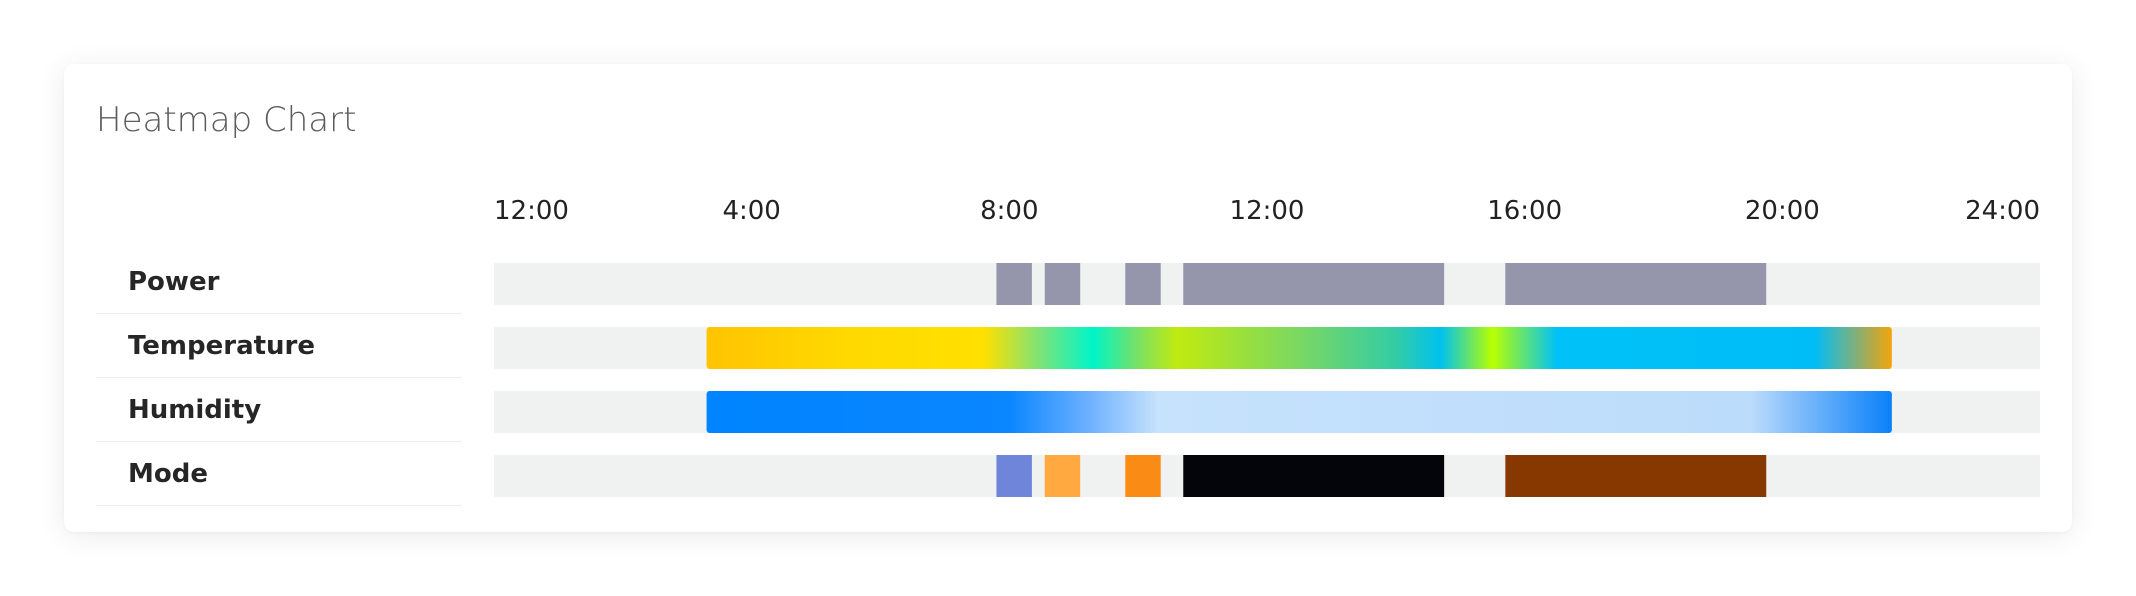  What do you see at coordinates (1009, 211) in the screenshot?
I see `x-tick-label: 8:00` at bounding box center [1009, 211].